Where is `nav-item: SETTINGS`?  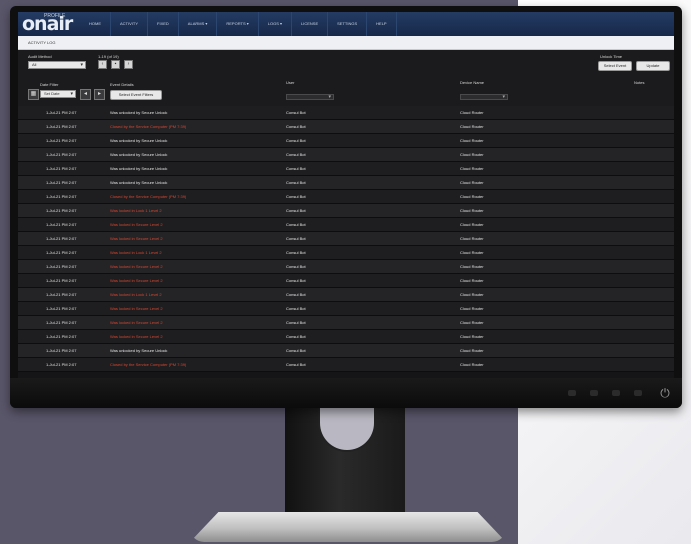
nav-item: SETTINGS is located at coordinates (348, 24).